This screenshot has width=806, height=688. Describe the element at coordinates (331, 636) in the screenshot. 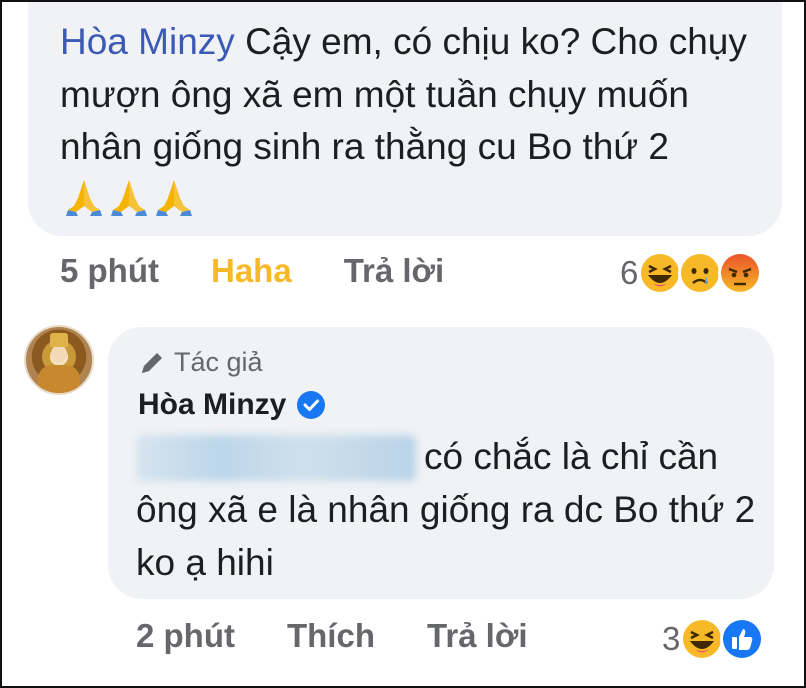

I see `like-button: Thích` at that location.